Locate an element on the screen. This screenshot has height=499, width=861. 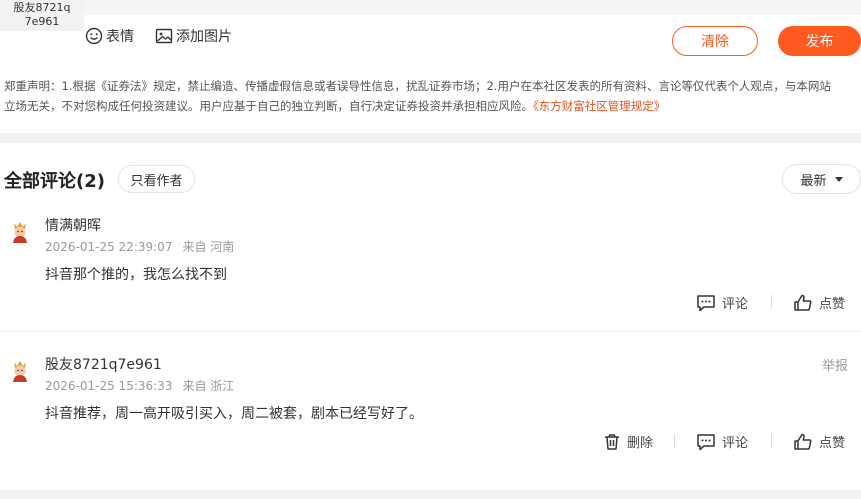
emoji-button: 表情 is located at coordinates (109, 36).